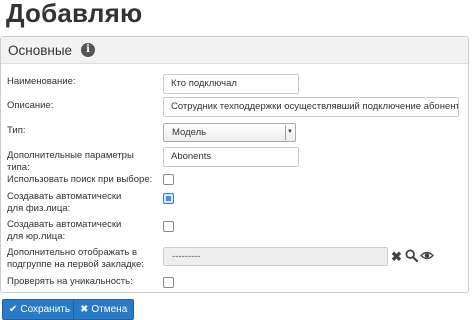 This screenshot has height=320, width=472. What do you see at coordinates (427, 256) in the screenshot?
I see `eye-icon` at bounding box center [427, 256].